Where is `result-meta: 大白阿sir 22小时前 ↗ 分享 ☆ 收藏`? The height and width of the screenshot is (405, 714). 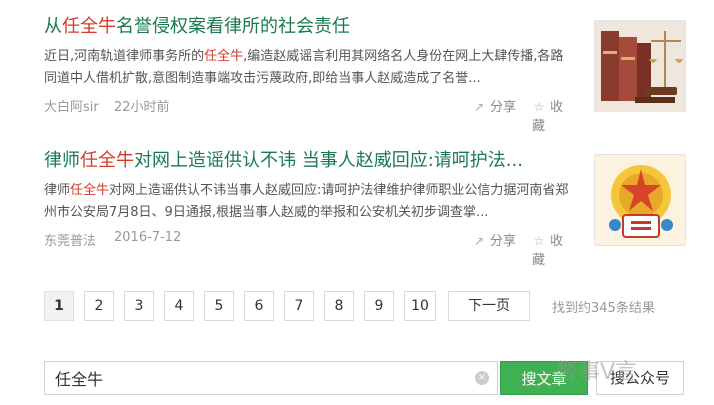
result-meta: 大白阿sir 22小时前 ↗ 分享 ☆ 收藏 is located at coordinates (309, 115).